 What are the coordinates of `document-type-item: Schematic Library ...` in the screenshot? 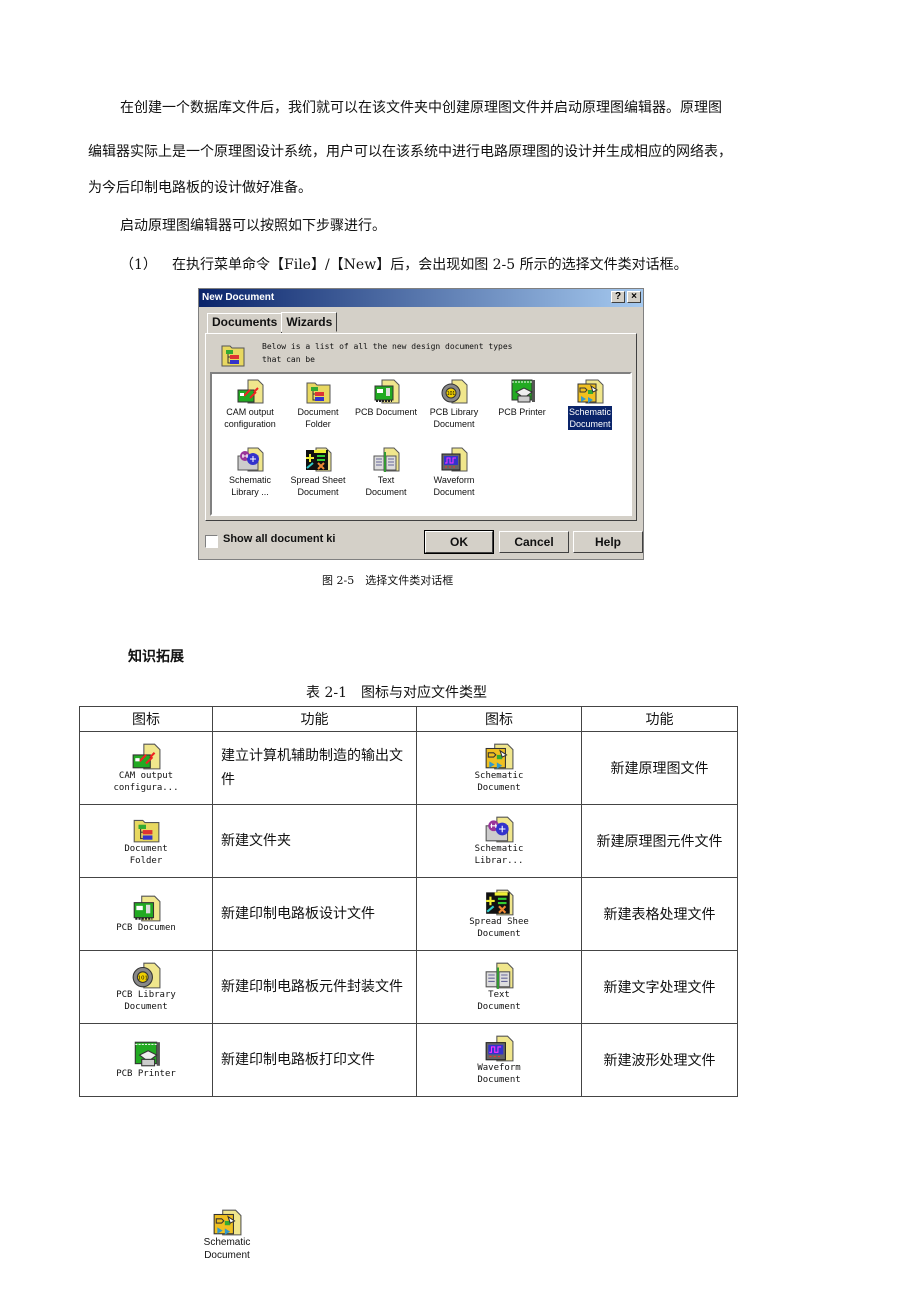 It's located at (250, 472).